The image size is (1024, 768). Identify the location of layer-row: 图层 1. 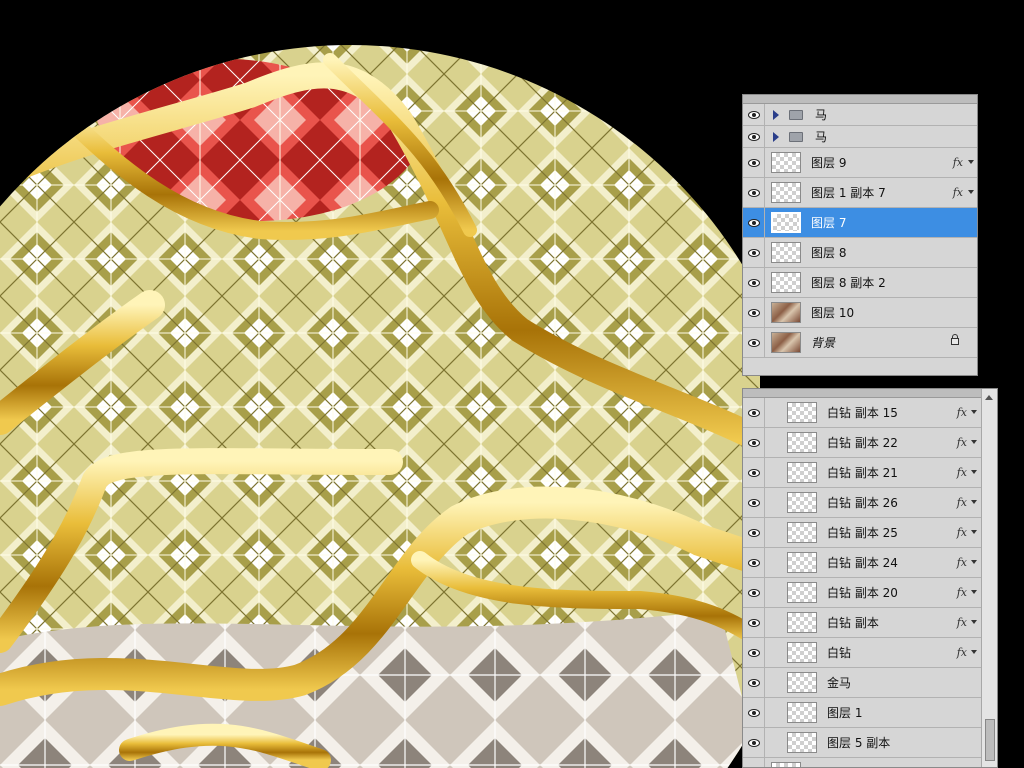
(870, 713).